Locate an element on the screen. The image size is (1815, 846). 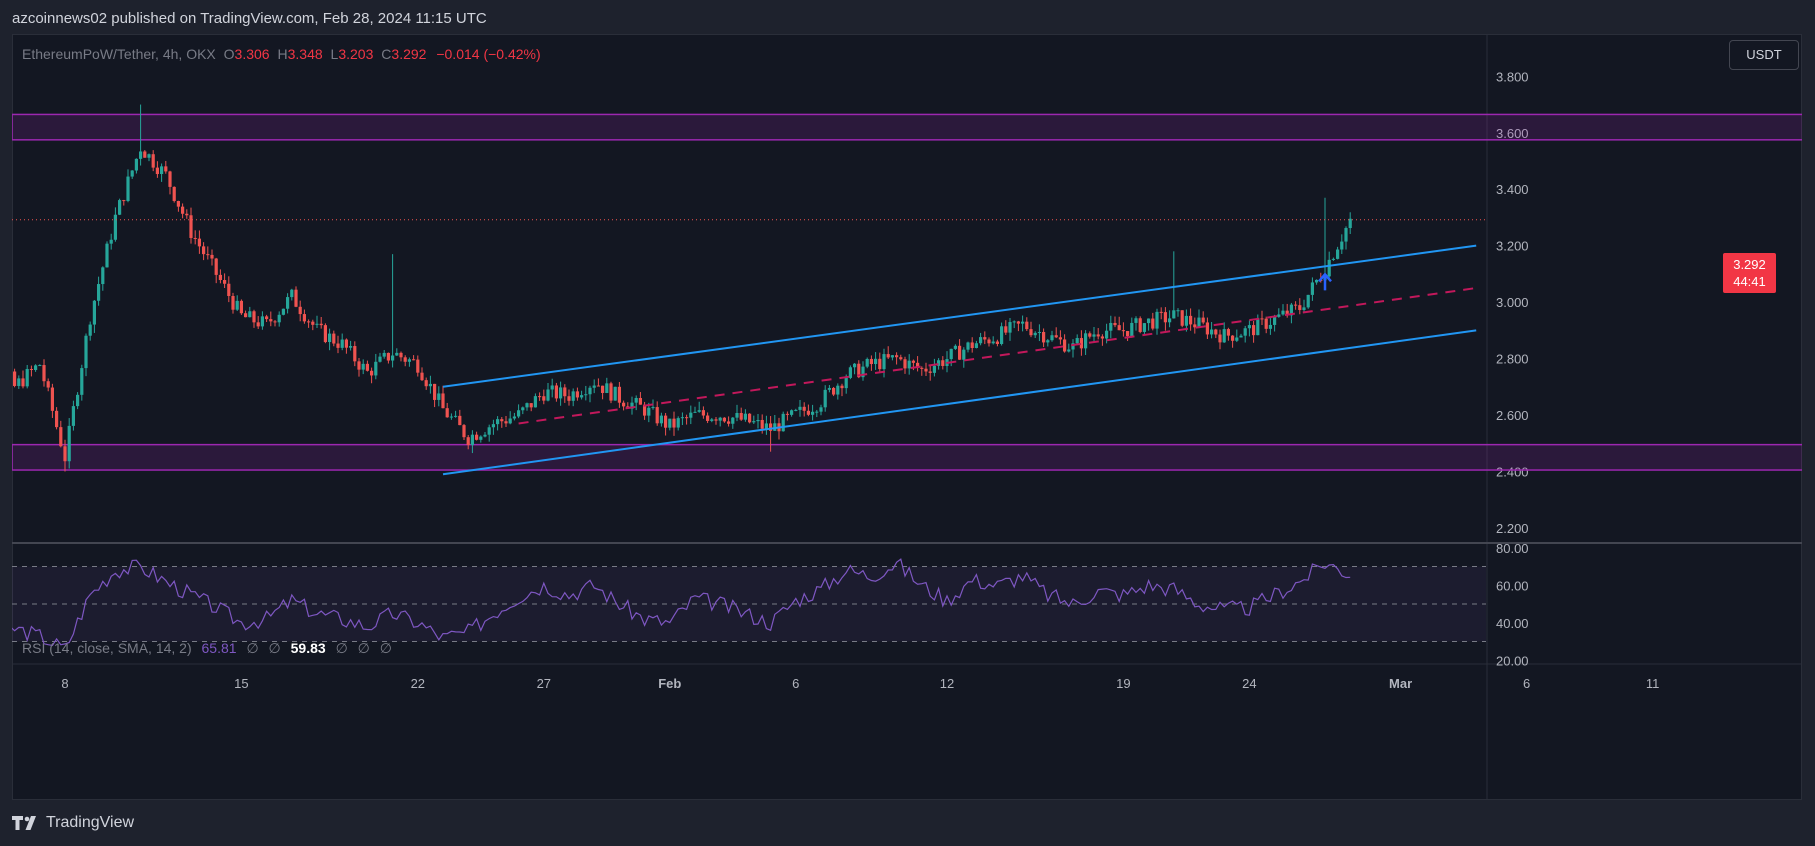
rsi-na-1: ∅ is located at coordinates (252, 648).